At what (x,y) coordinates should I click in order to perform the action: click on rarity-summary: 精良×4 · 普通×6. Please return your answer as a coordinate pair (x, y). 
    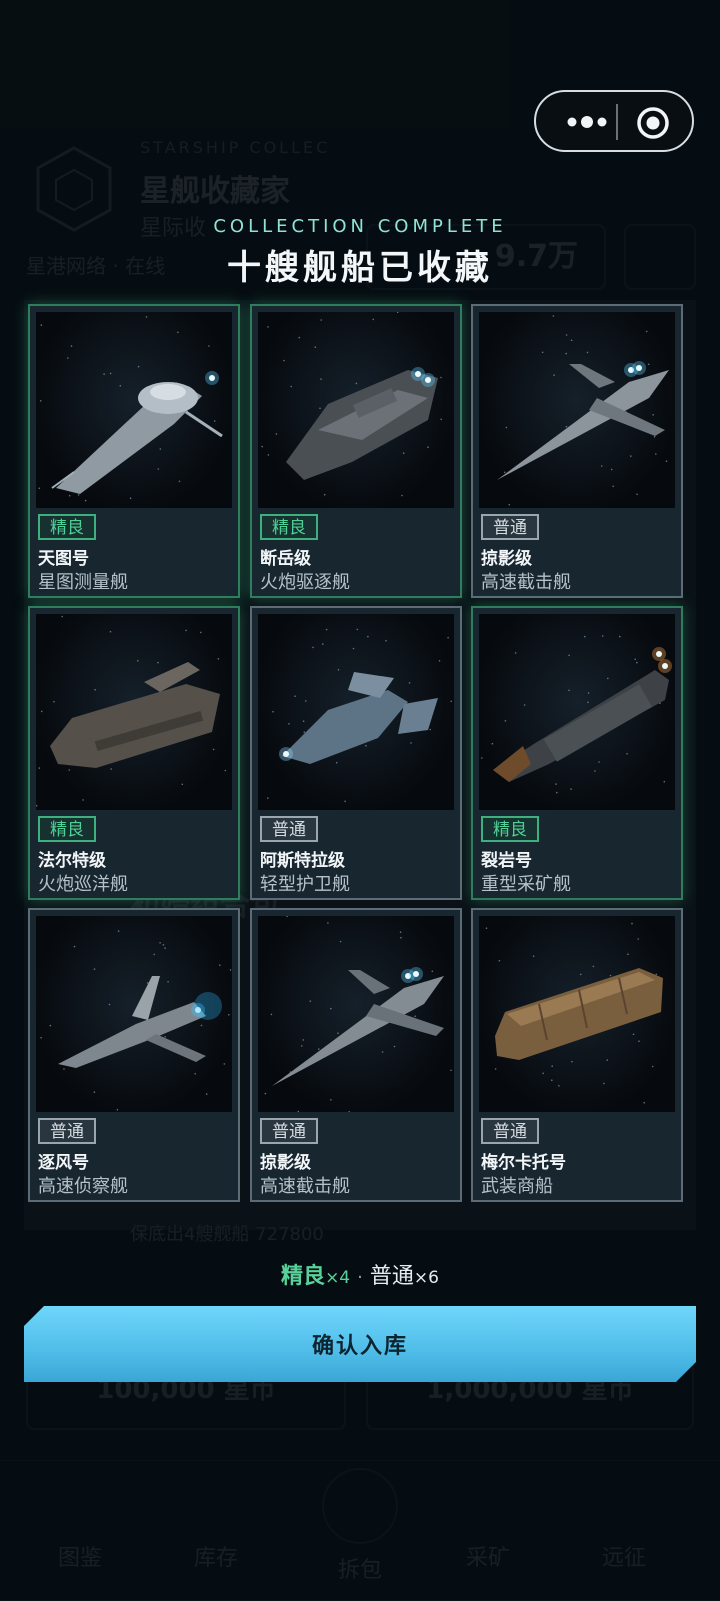
    Looking at the image, I should click on (360, 1274).